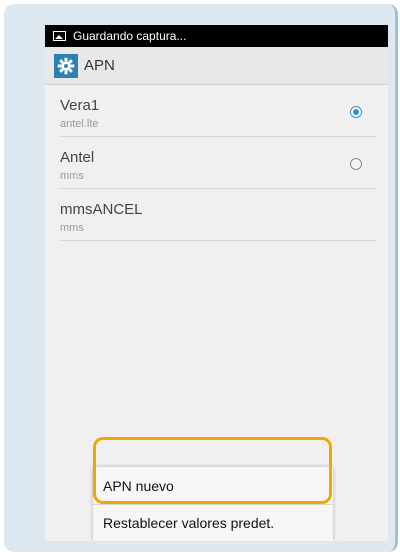 Image resolution: width=400 pixels, height=556 pixels. I want to click on menu-item-new-apn: APN nuevo, so click(213, 485).